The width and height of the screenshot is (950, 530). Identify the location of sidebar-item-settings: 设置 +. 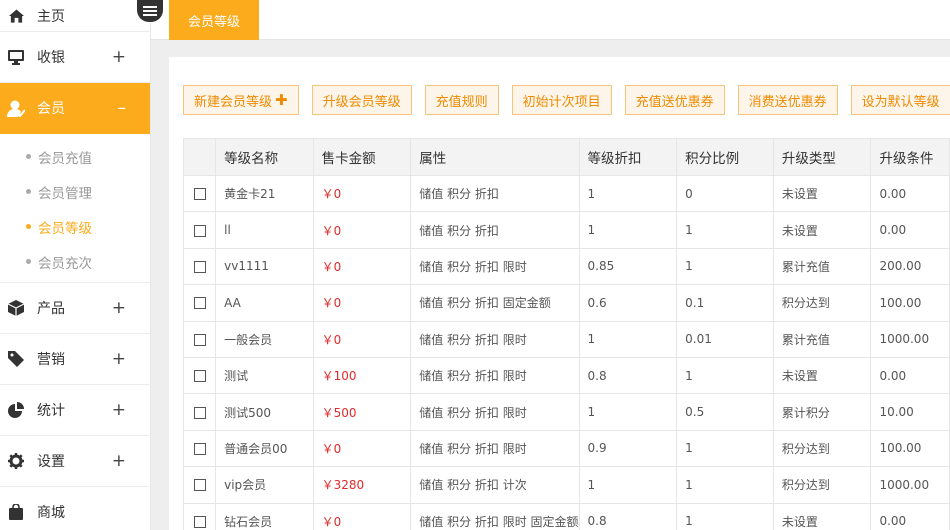
(75, 461).